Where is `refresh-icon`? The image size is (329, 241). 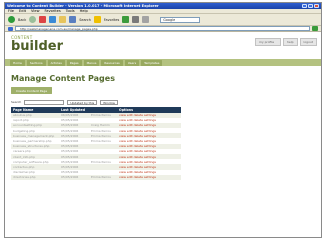 refresh-icon is located at coordinates (53, 19).